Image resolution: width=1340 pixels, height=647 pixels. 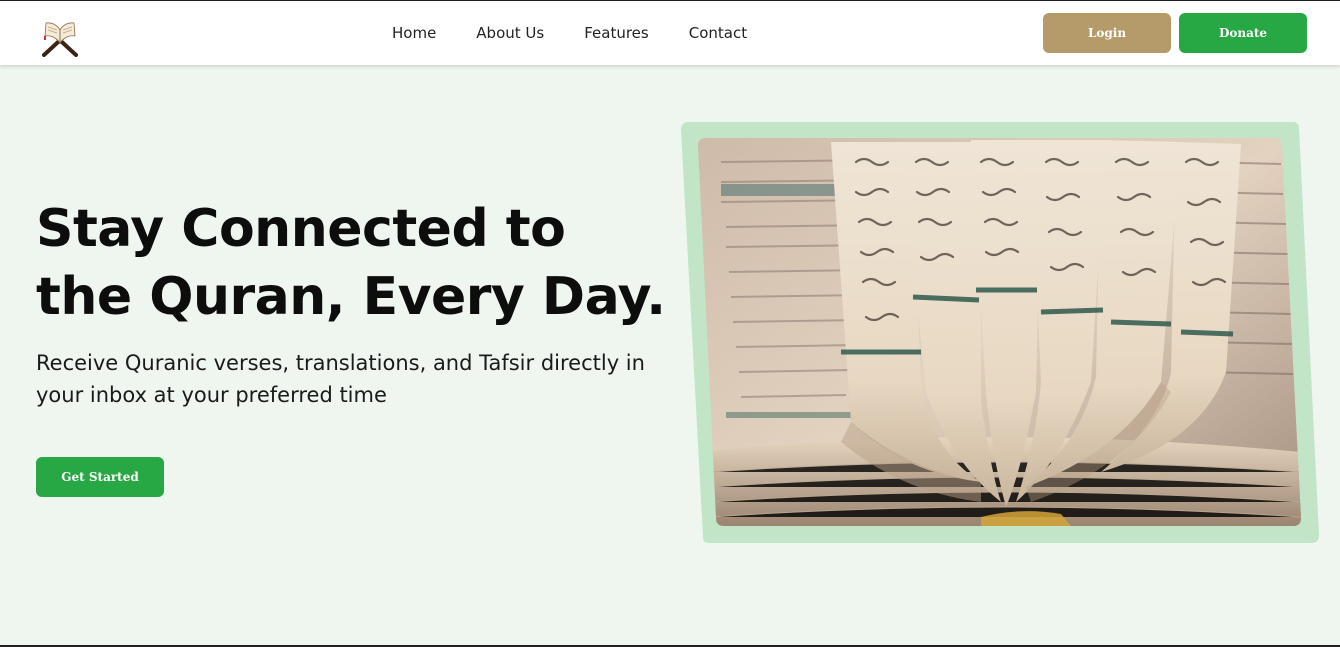 I want to click on nav-link-features: Features, so click(x=616, y=33).